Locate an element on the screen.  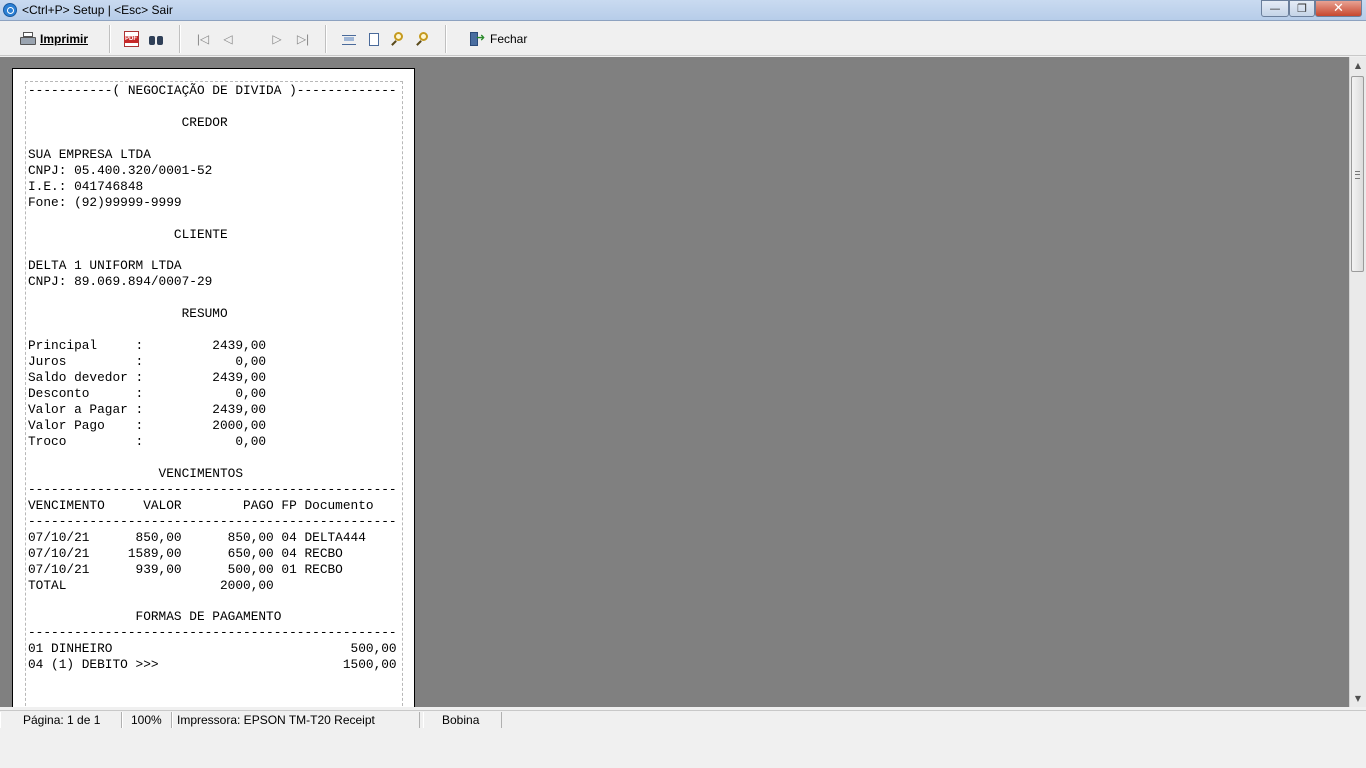
zoom-out-icon is located at coordinates (423, 39).